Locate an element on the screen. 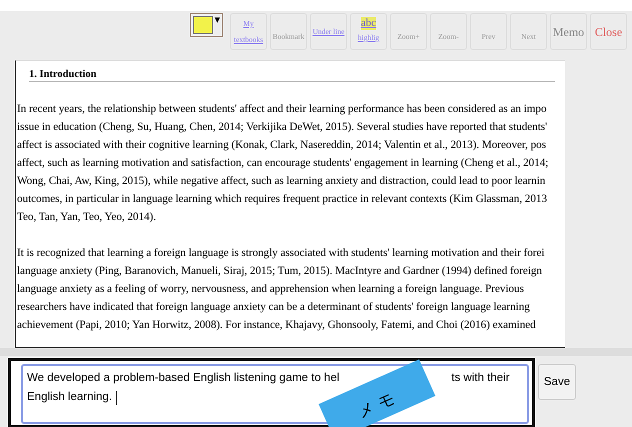 The height and width of the screenshot is (427, 632). text-line: affect is associated with their cognitive learning (Konak, Clark, Nasereddin, 2014; Valentin et al., 2013). Moreover, pos is located at coordinates (282, 145).